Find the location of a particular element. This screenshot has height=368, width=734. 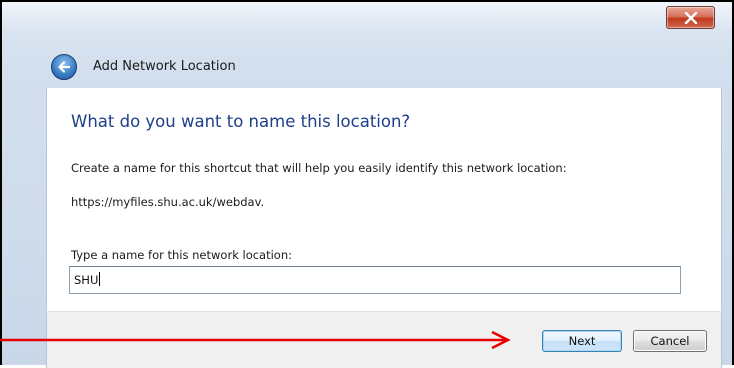

back-button is located at coordinates (64, 67).